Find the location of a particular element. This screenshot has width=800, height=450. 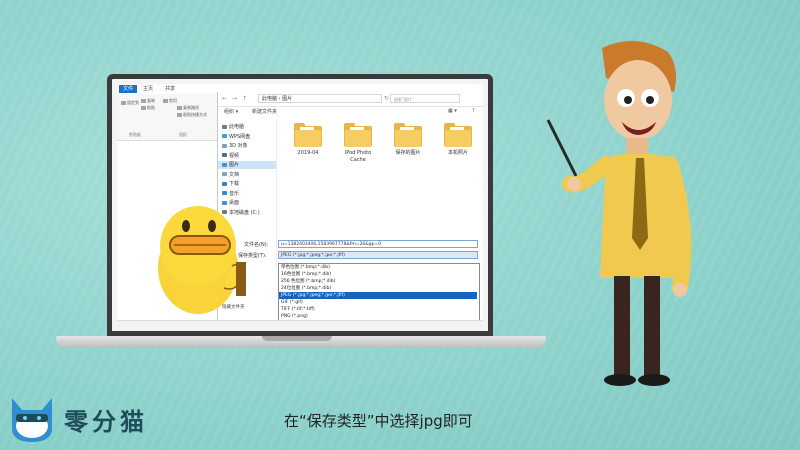

nav-item-label: 视频 is located at coordinates (234, 155).